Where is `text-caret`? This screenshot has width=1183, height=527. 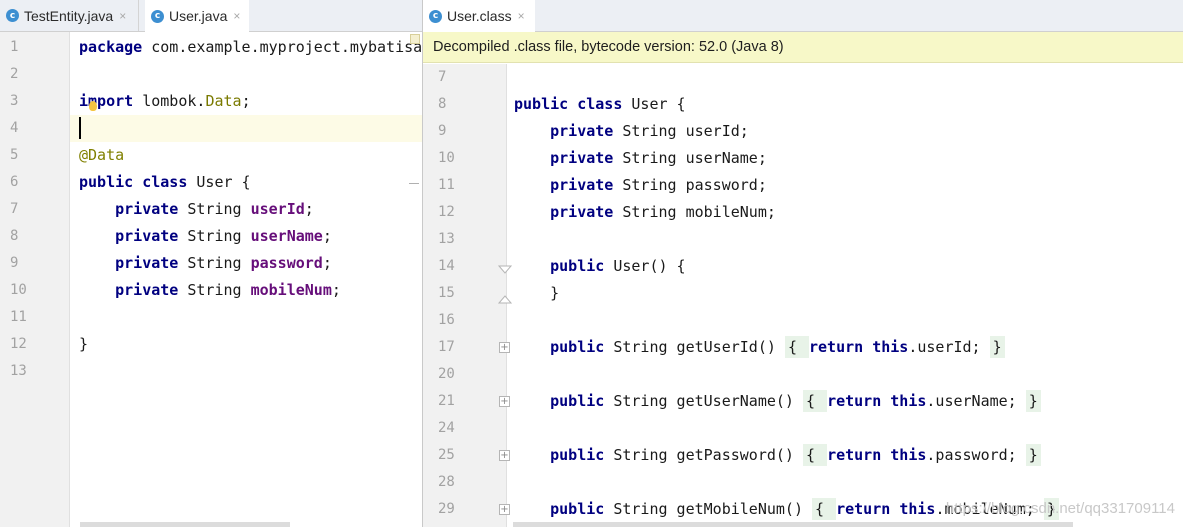 text-caret is located at coordinates (80, 128).